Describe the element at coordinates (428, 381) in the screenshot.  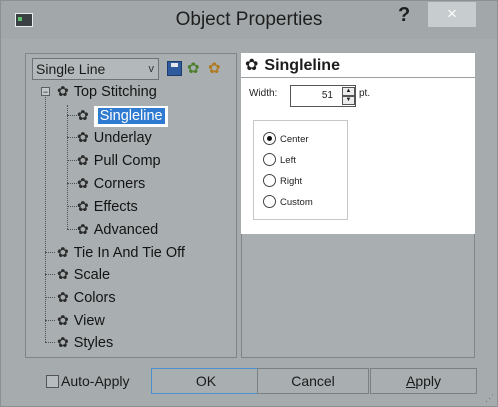
I see `apply-label: pply` at that location.